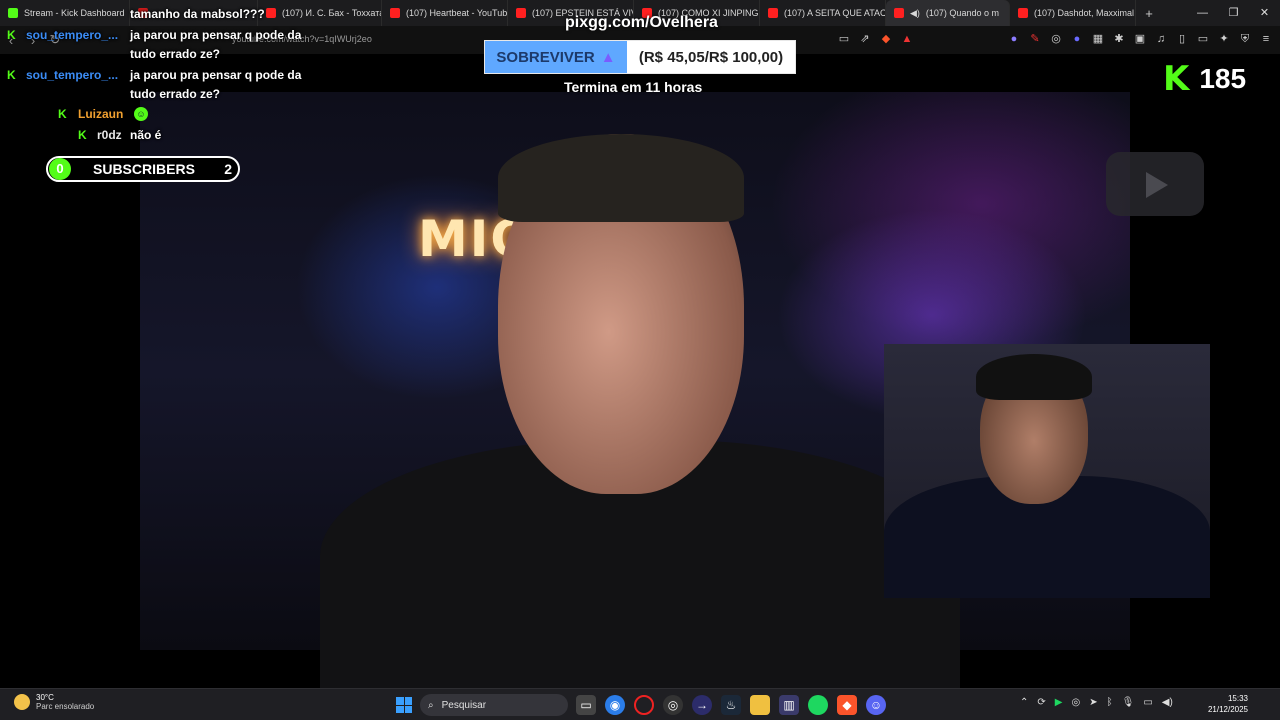 This screenshot has width=1280, height=720. Describe the element at coordinates (1202, 13) in the screenshot. I see `minimize-icon: —` at that location.